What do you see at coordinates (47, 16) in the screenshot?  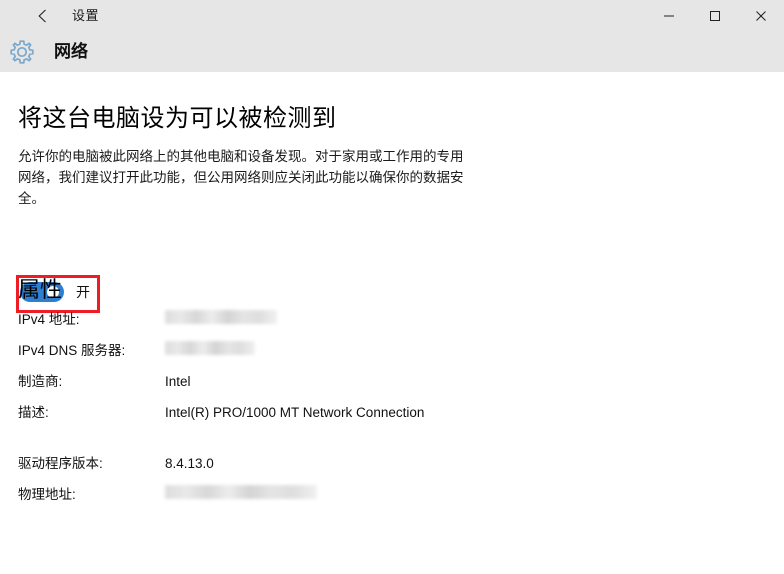 I see `back-button` at bounding box center [47, 16].